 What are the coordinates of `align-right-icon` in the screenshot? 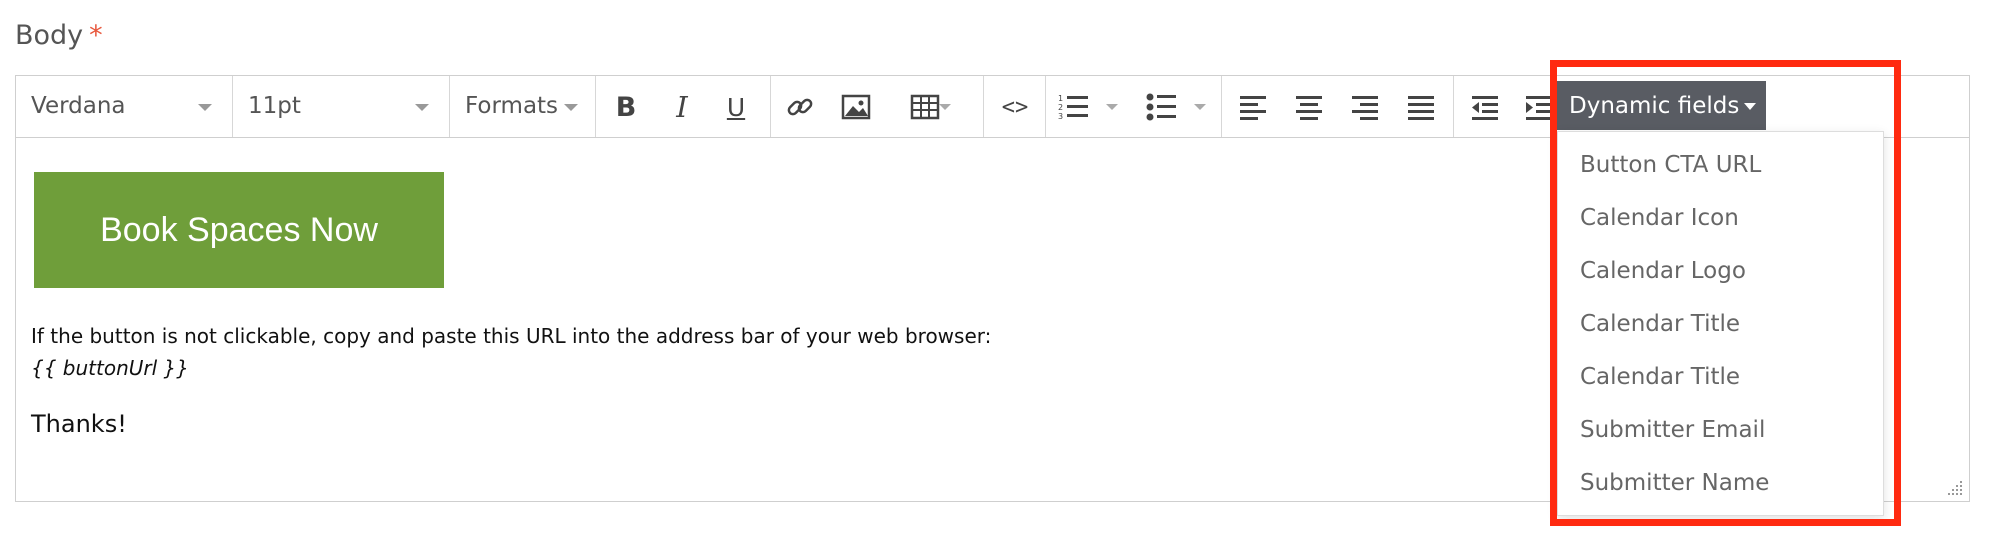 It's located at (1365, 108).